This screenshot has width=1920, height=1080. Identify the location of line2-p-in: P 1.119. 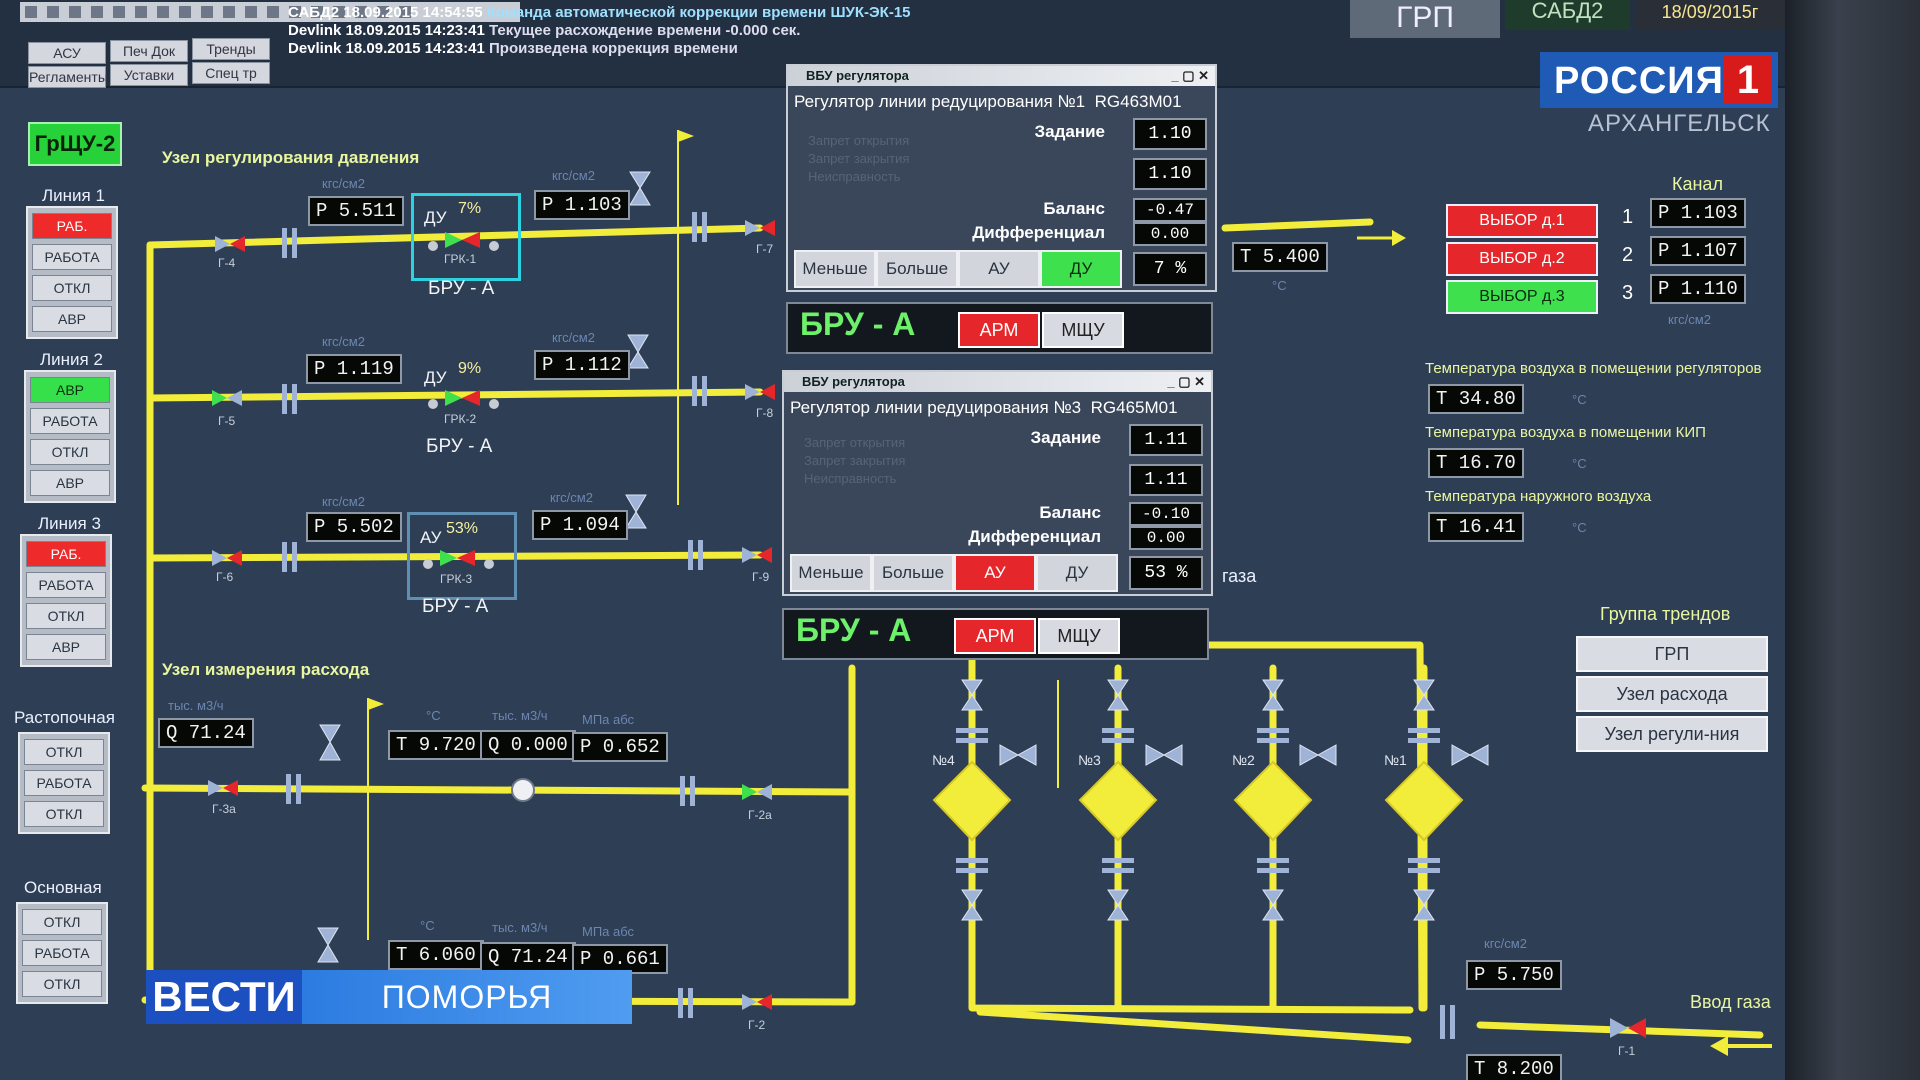
(354, 369).